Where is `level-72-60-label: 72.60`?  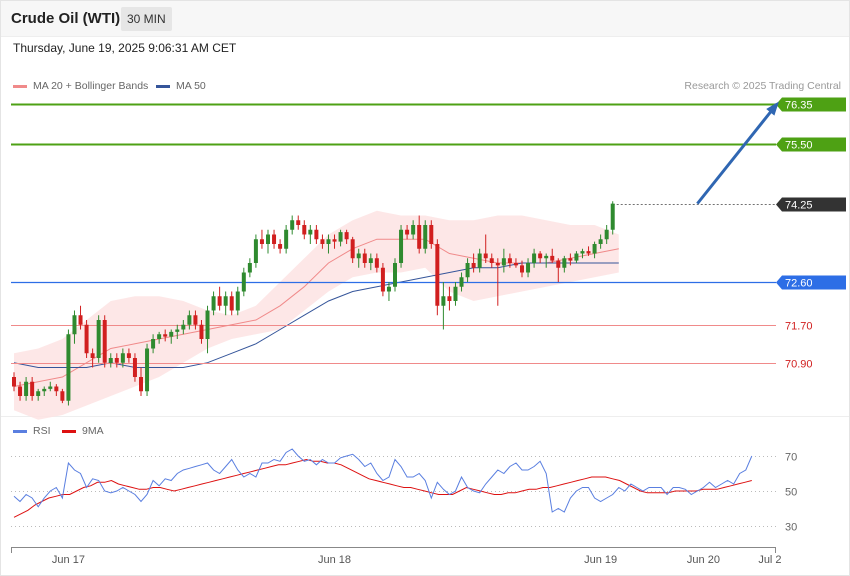 level-72-60-label: 72.60 is located at coordinates (799, 284).